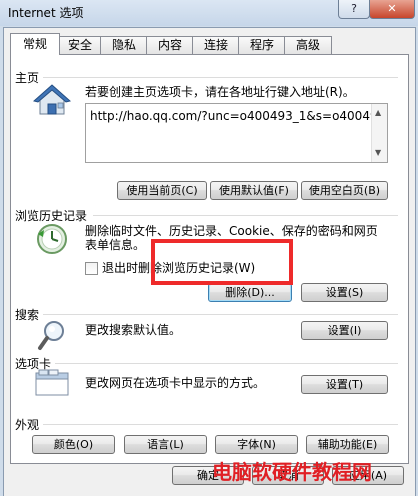  I want to click on url-scrollbar: ▲ ▼, so click(379, 133).